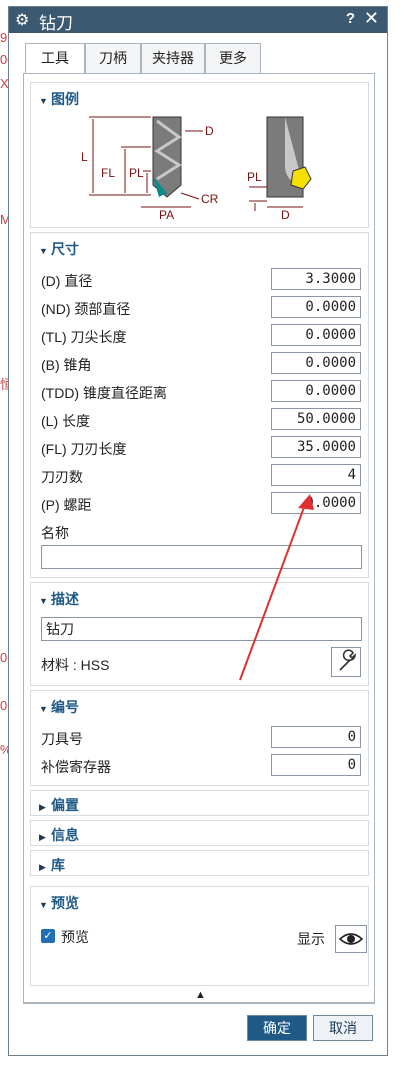  I want to click on annotation-arrow, so click(276, 587).